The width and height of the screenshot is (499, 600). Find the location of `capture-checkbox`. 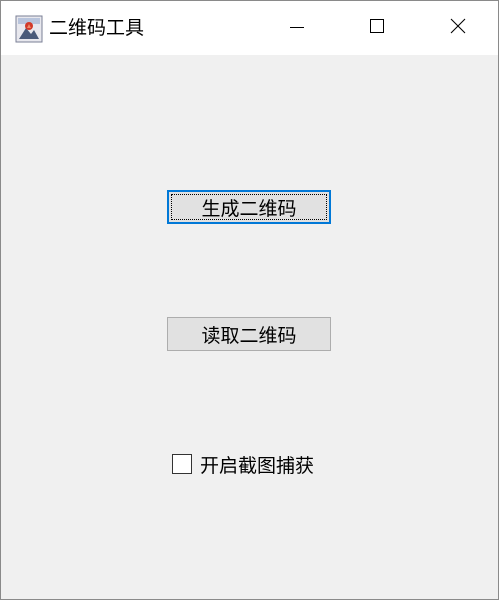

capture-checkbox is located at coordinates (182, 464).